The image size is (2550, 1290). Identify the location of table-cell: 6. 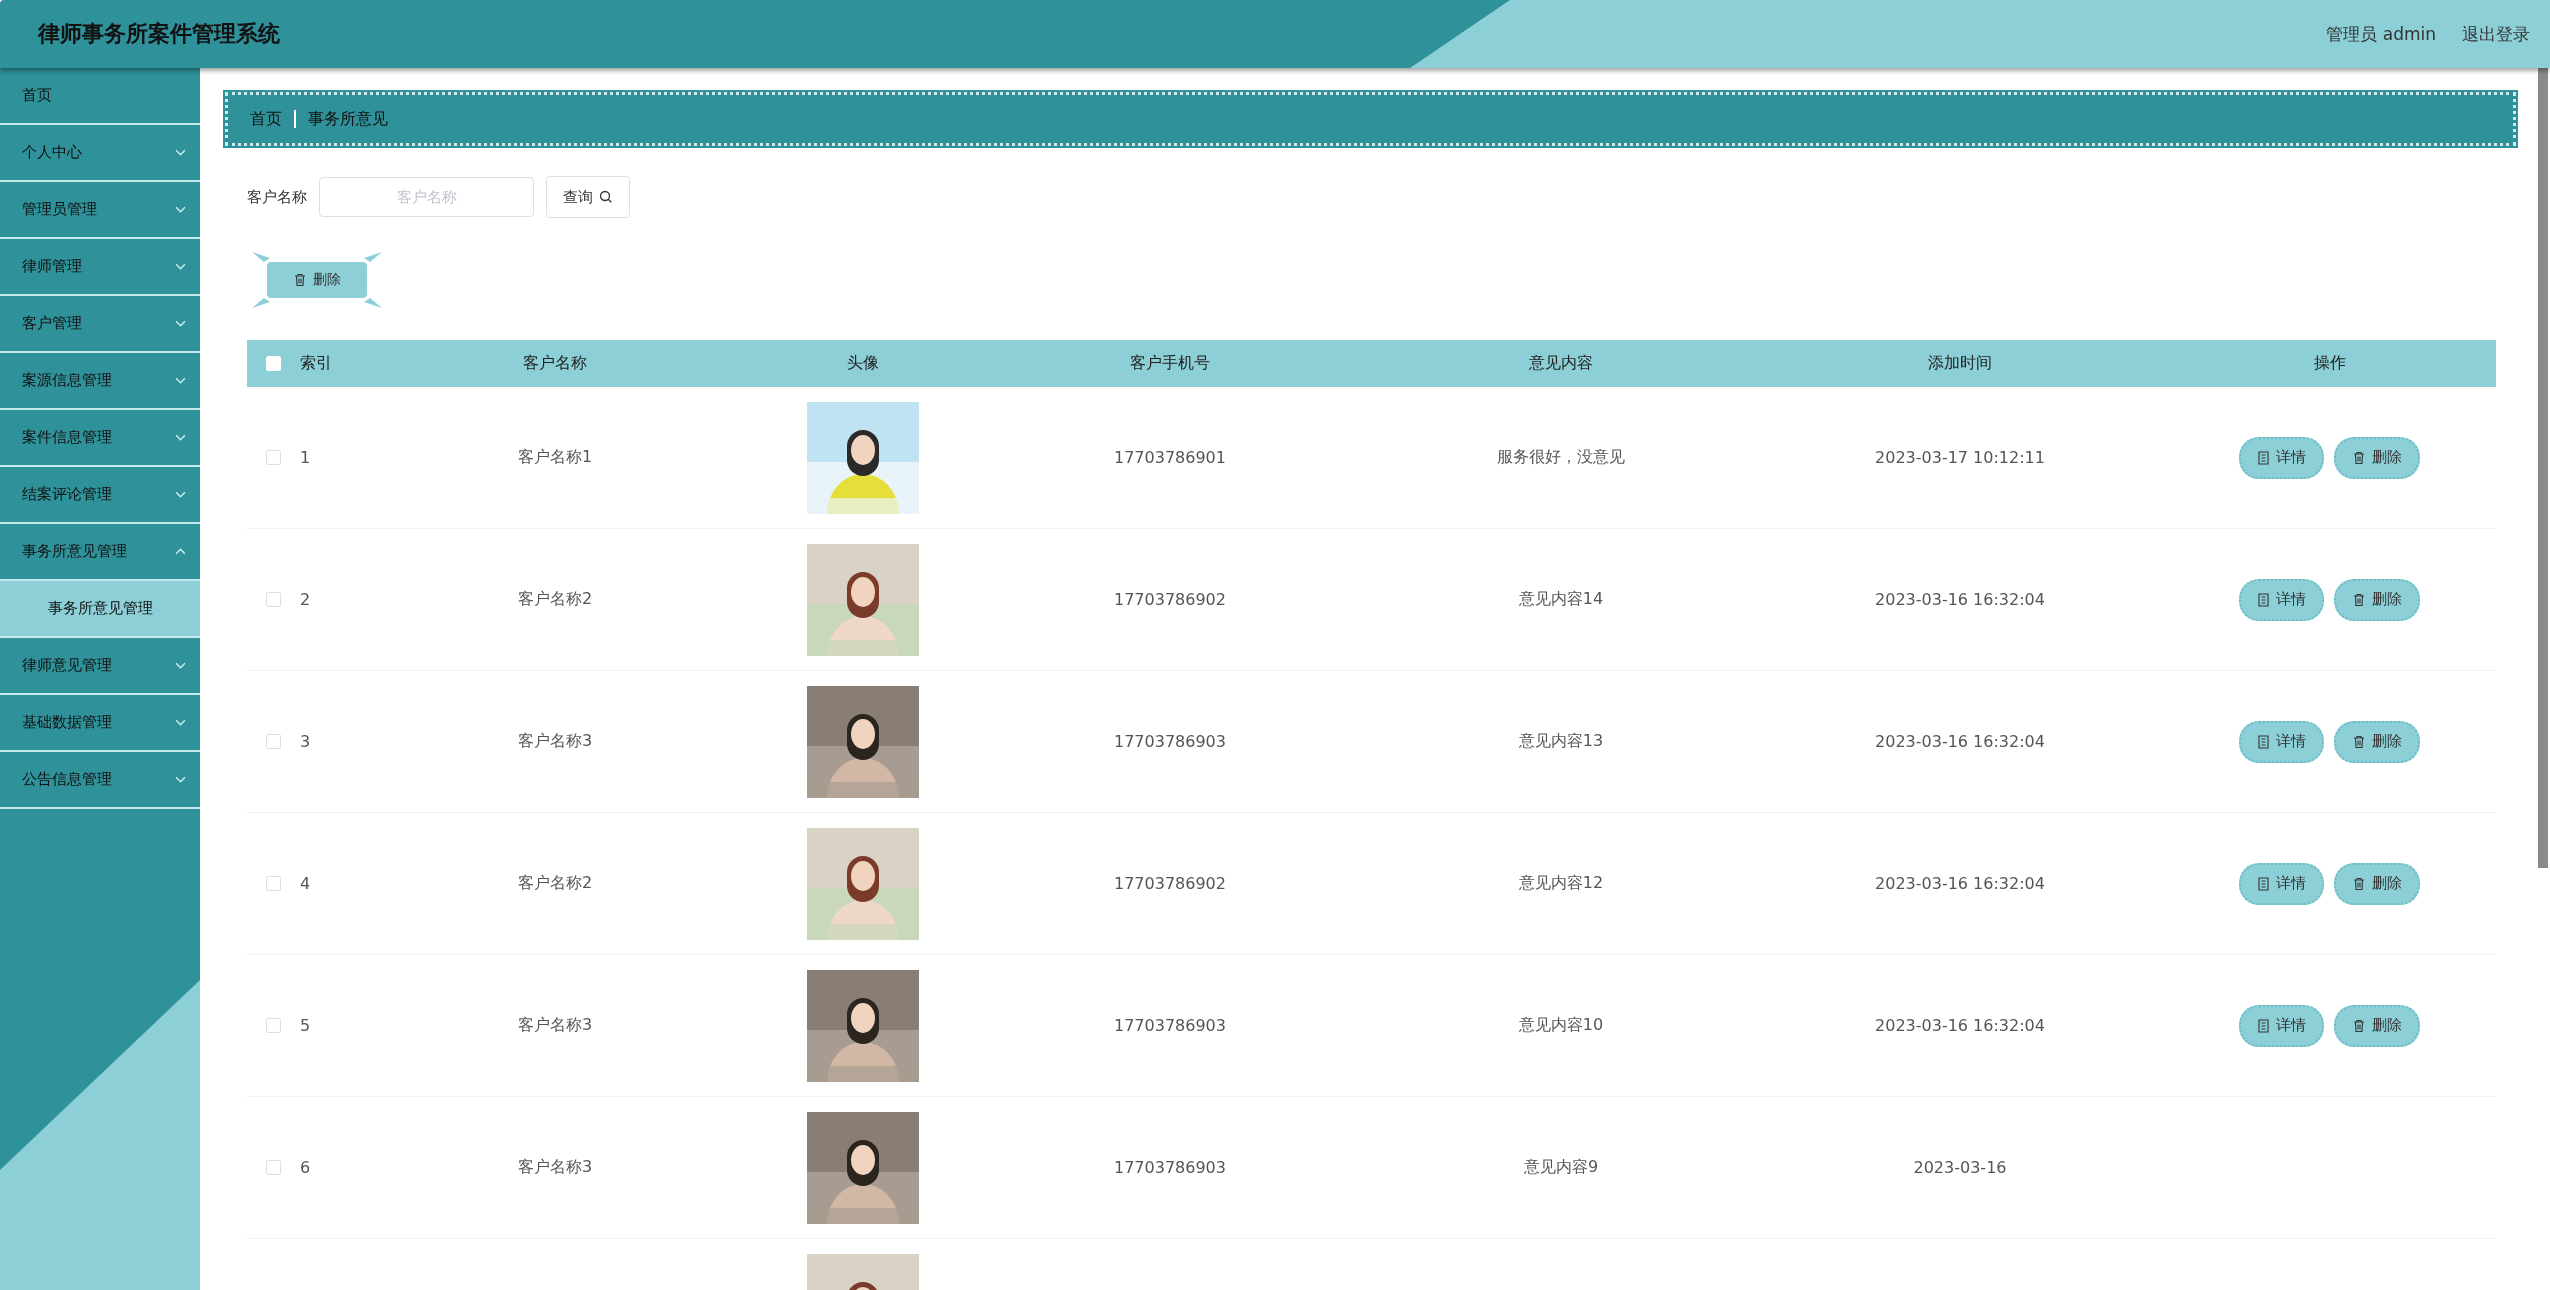
(305, 1167).